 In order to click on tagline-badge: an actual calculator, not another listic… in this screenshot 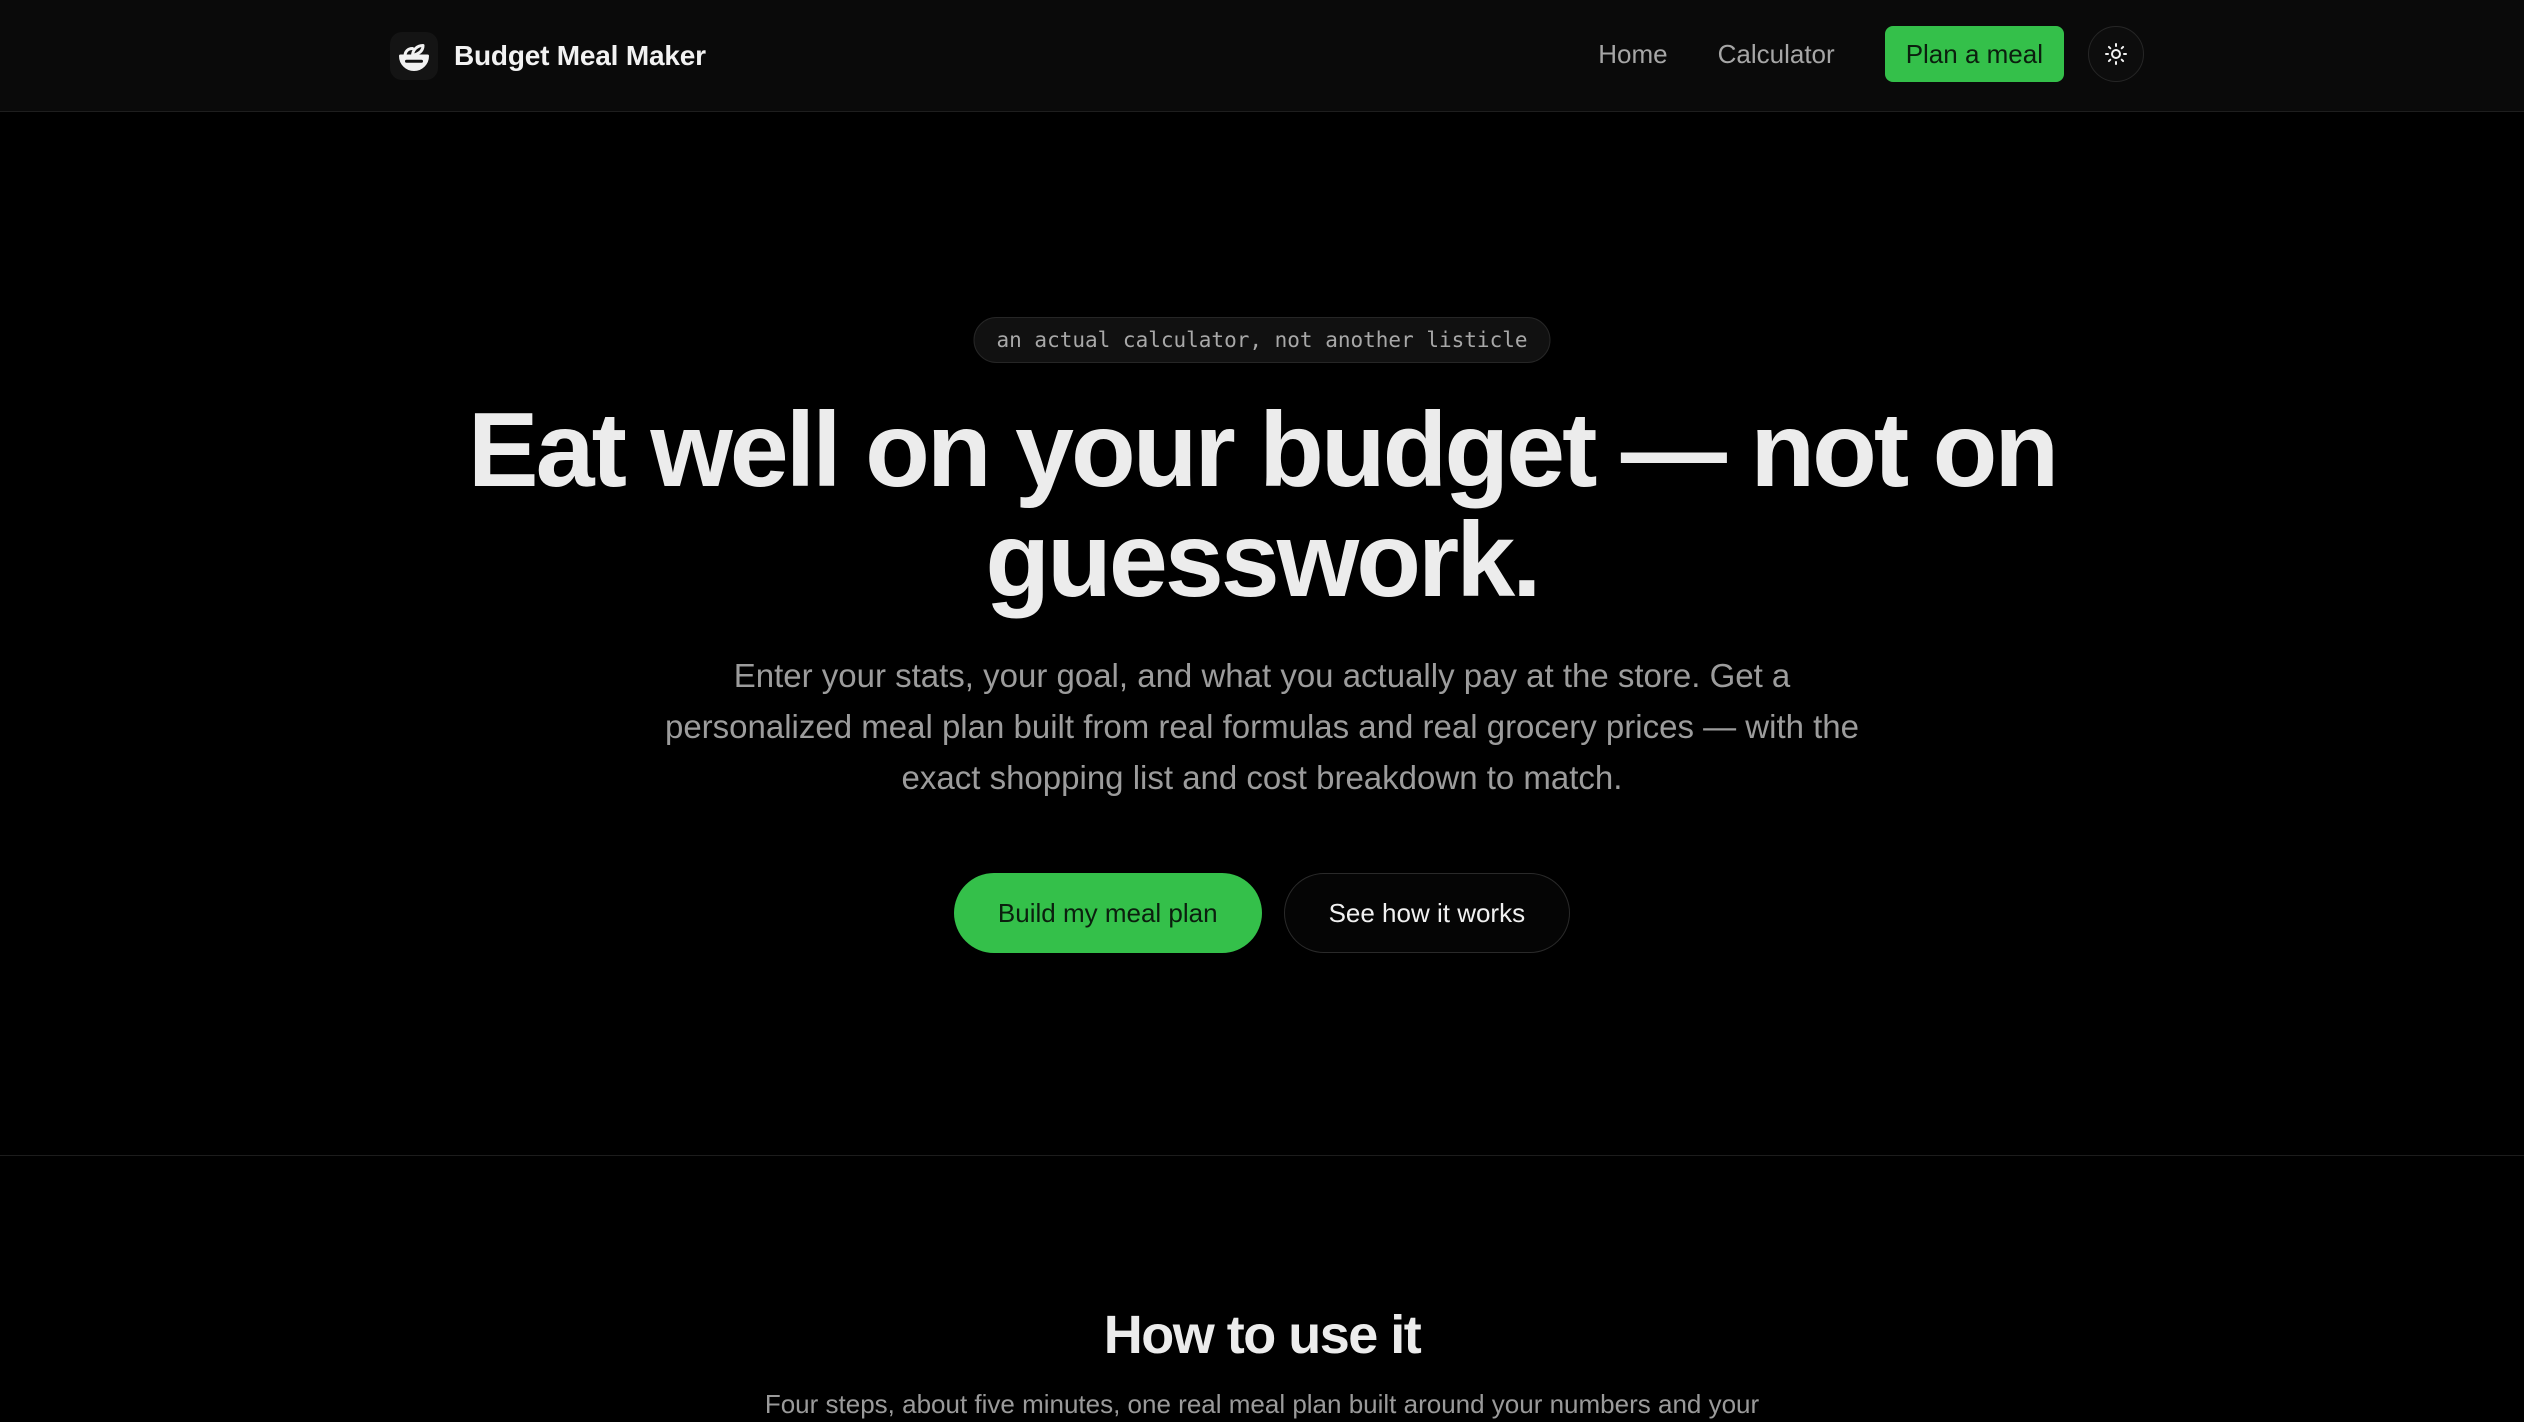, I will do `click(1262, 340)`.